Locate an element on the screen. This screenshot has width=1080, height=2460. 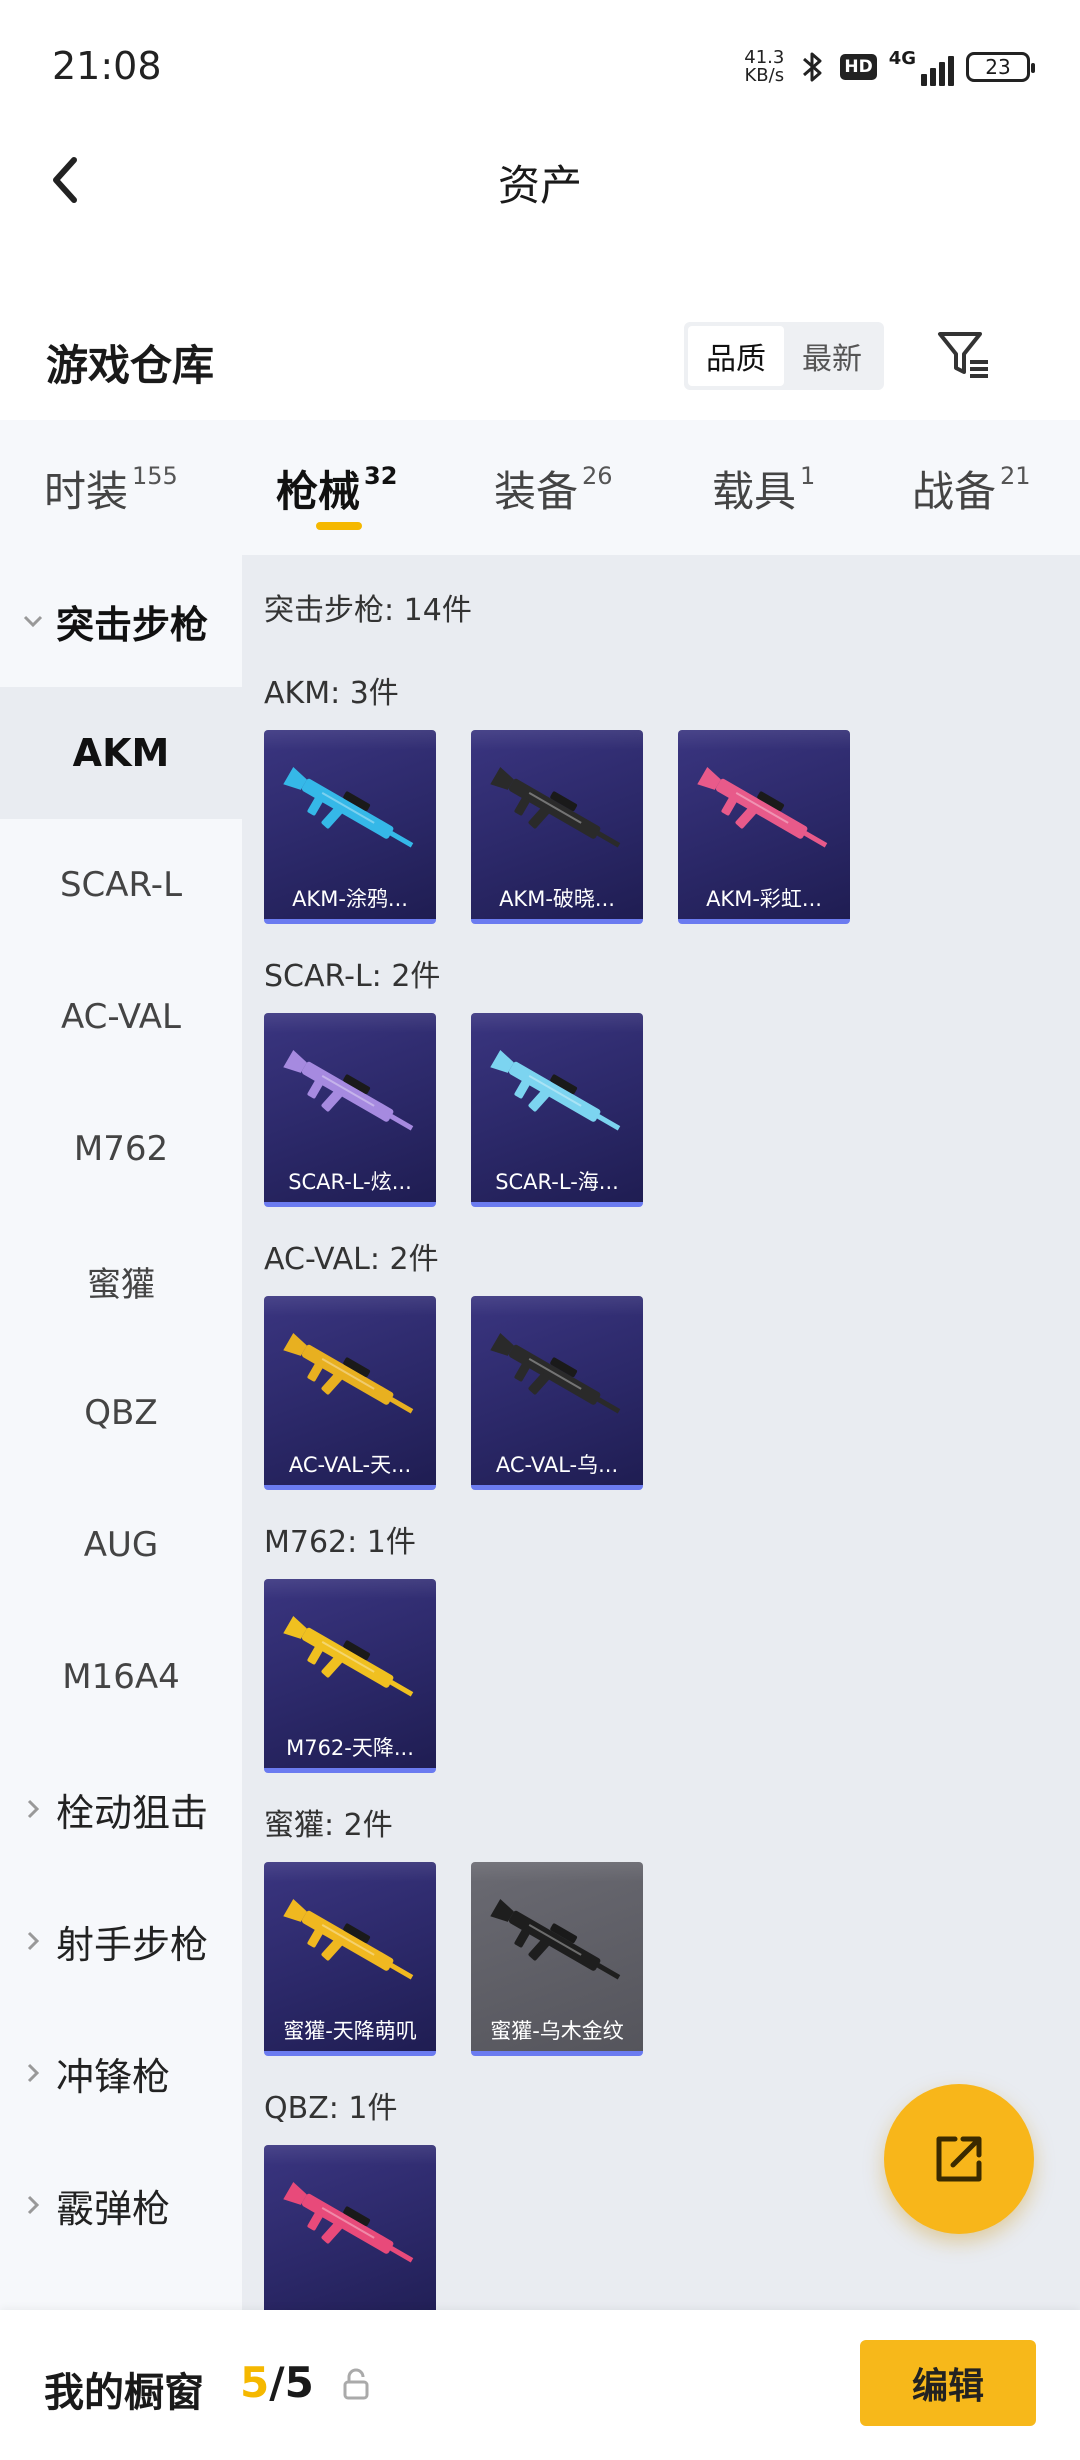
showcase-label: 我的橱窗 is located at coordinates (124, 2393).